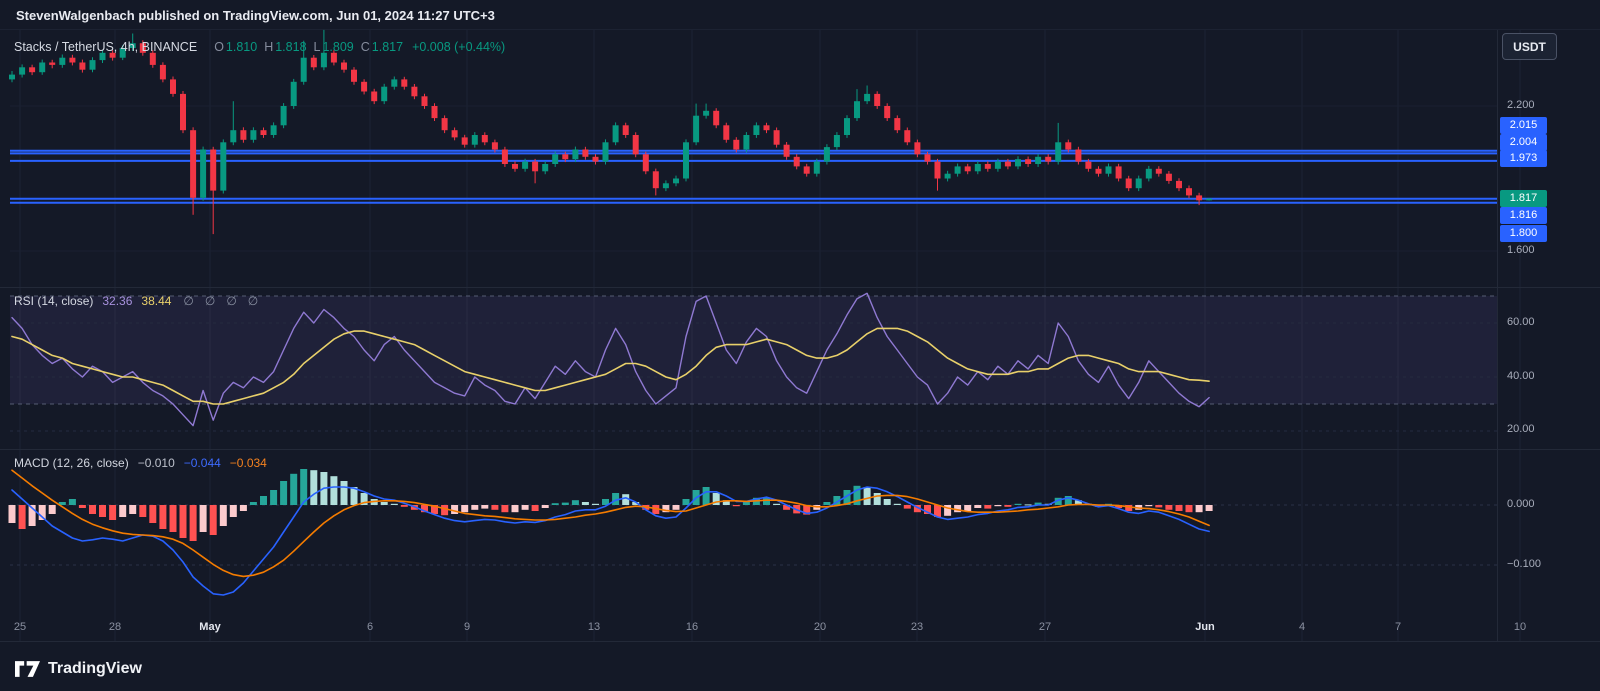 This screenshot has width=1600, height=691. What do you see at coordinates (226, 301) in the screenshot?
I see `rsi-empty-values: ∅∅∅∅` at bounding box center [226, 301].